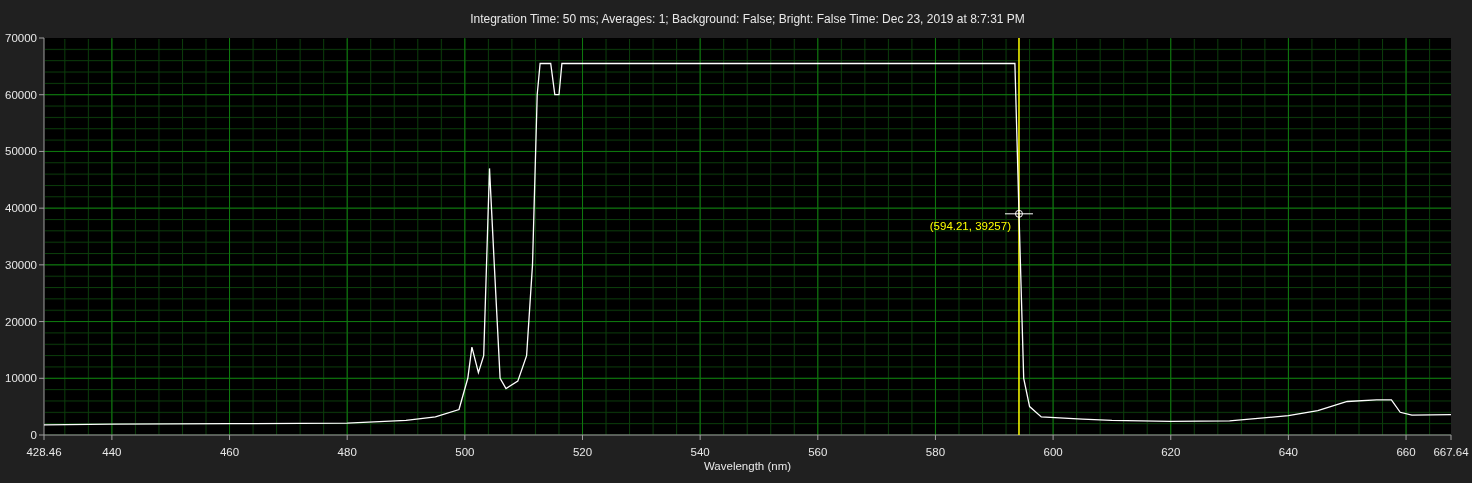 The image size is (1472, 483). Describe the element at coordinates (44, 452) in the screenshot. I see `x-tick-label: 428.46` at that location.